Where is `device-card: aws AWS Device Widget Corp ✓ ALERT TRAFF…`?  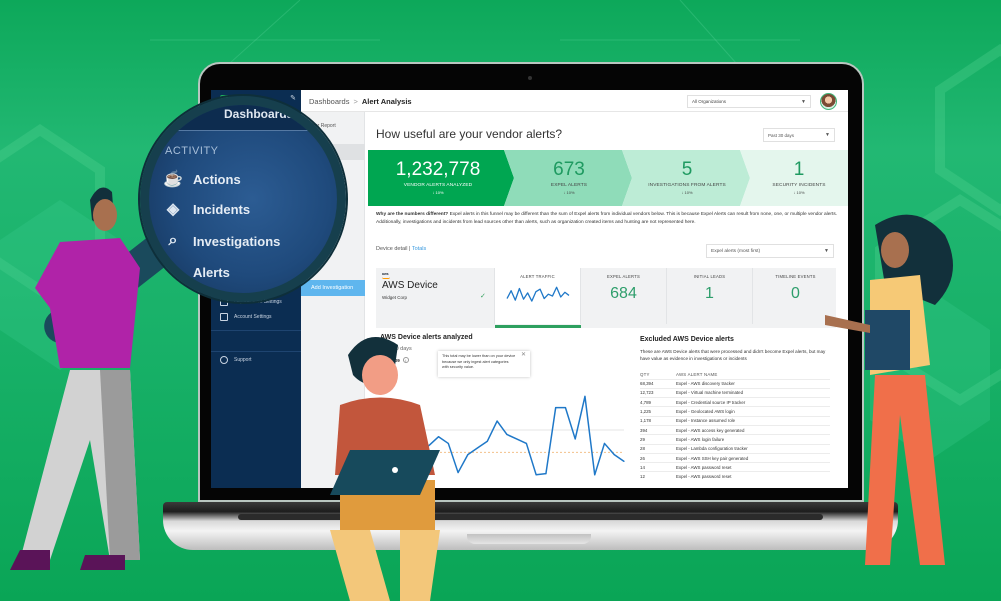 device-card: aws AWS Device Widget Corp ✓ ALERT TRAFF… is located at coordinates (606, 298).